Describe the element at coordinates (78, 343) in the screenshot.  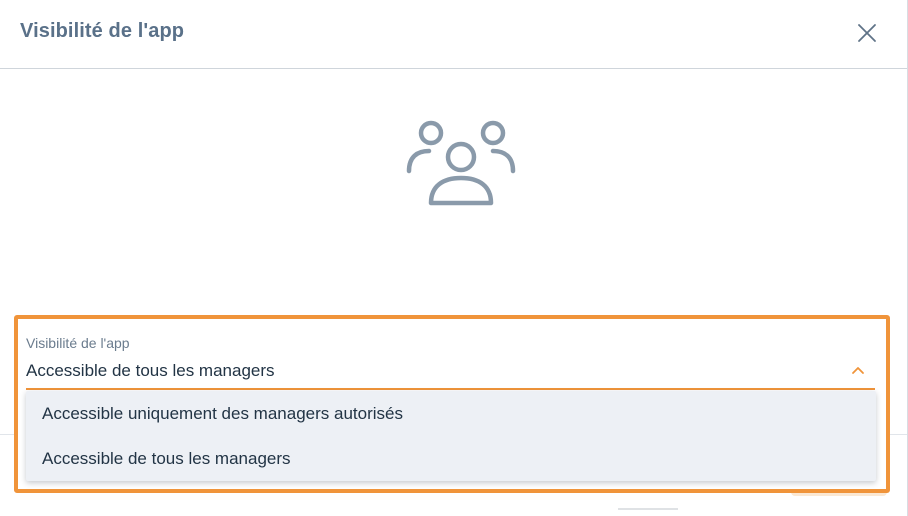
I see `visibility-select-label: Visibilité de l'app` at that location.